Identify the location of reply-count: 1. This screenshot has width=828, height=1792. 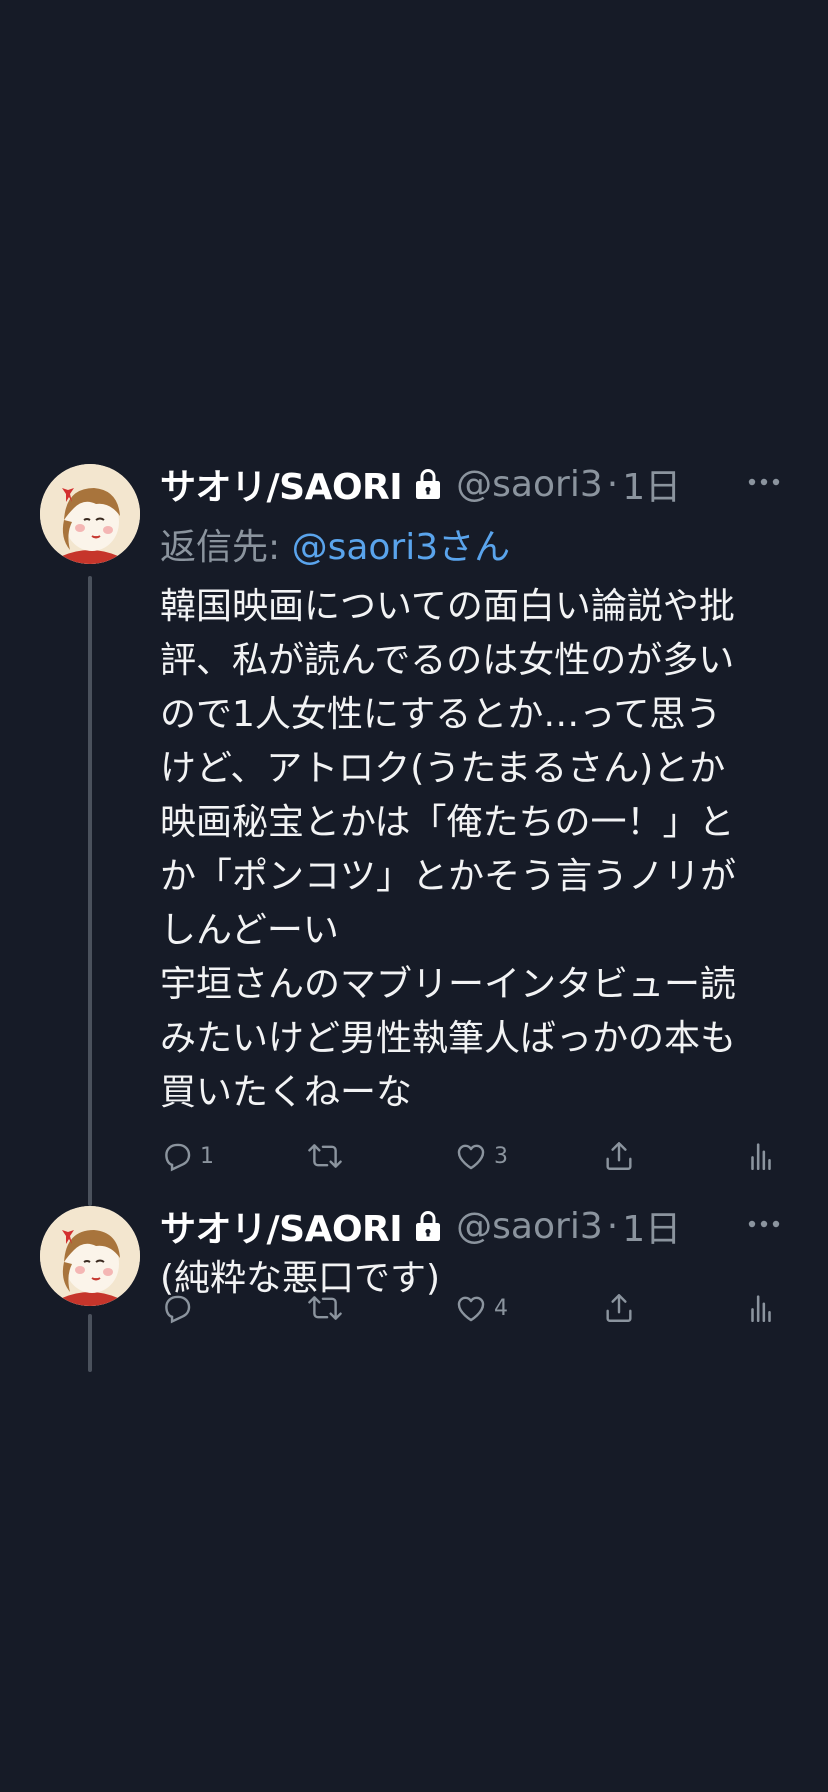
(207, 1156).